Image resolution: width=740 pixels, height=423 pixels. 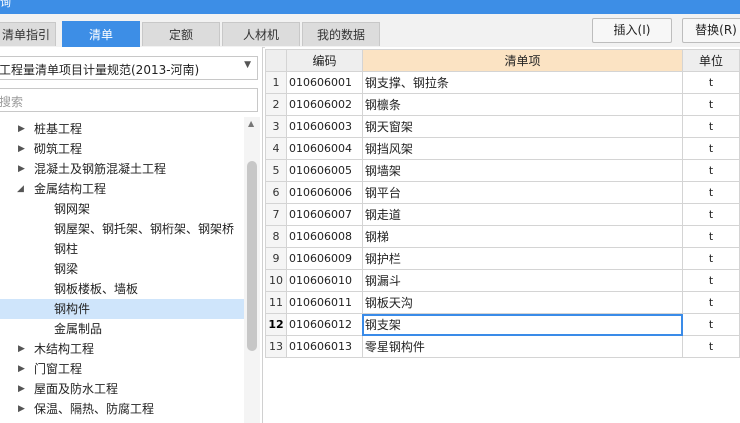 What do you see at coordinates (324, 324) in the screenshot?
I see `cell-code: 010606012` at bounding box center [324, 324].